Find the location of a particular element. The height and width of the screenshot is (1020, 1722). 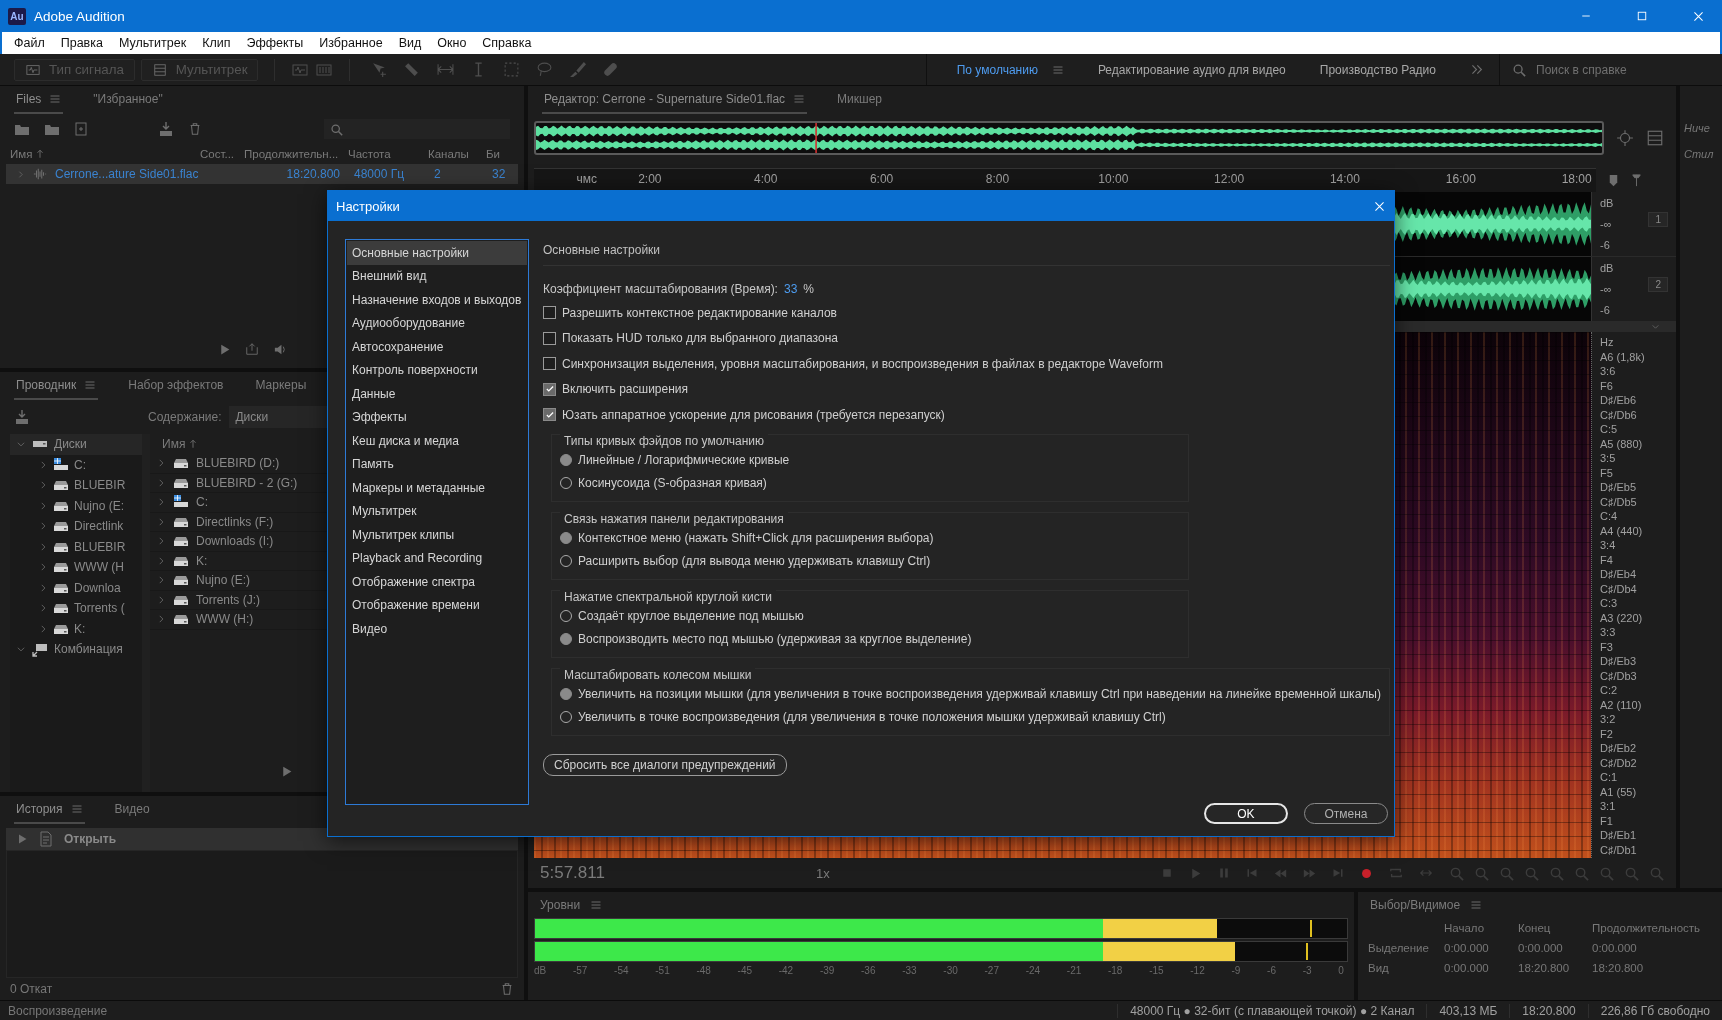

move-tool-icon is located at coordinates (380, 69).